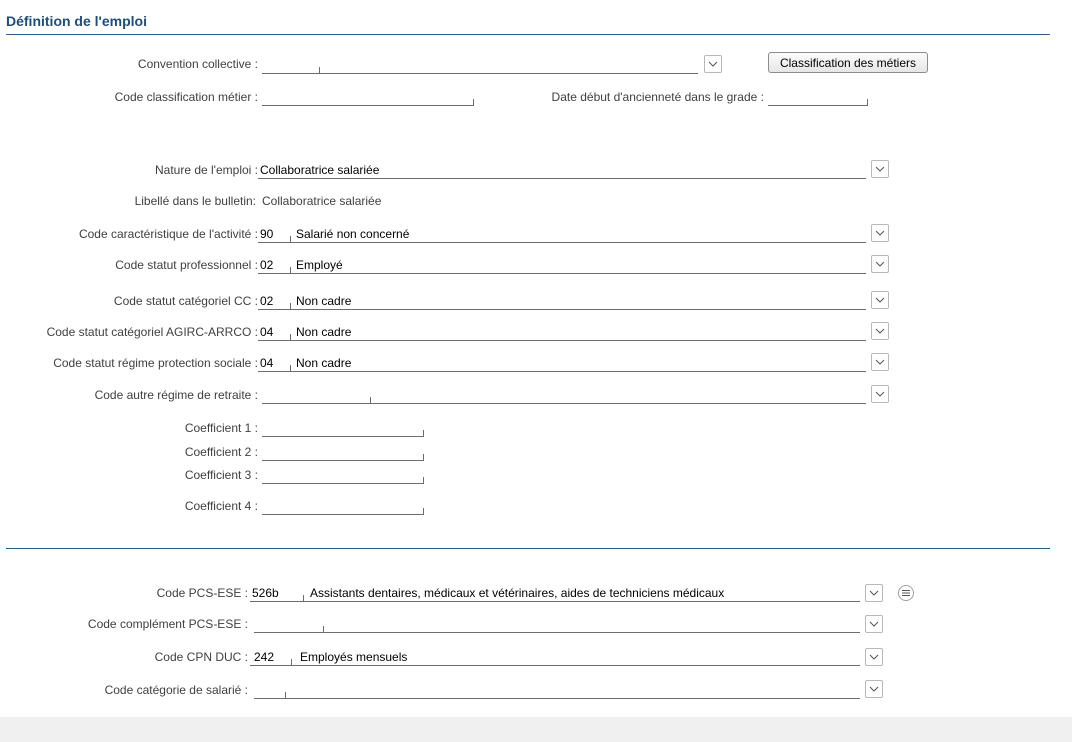  I want to click on code-complement-pcs-combo, so click(557, 632).